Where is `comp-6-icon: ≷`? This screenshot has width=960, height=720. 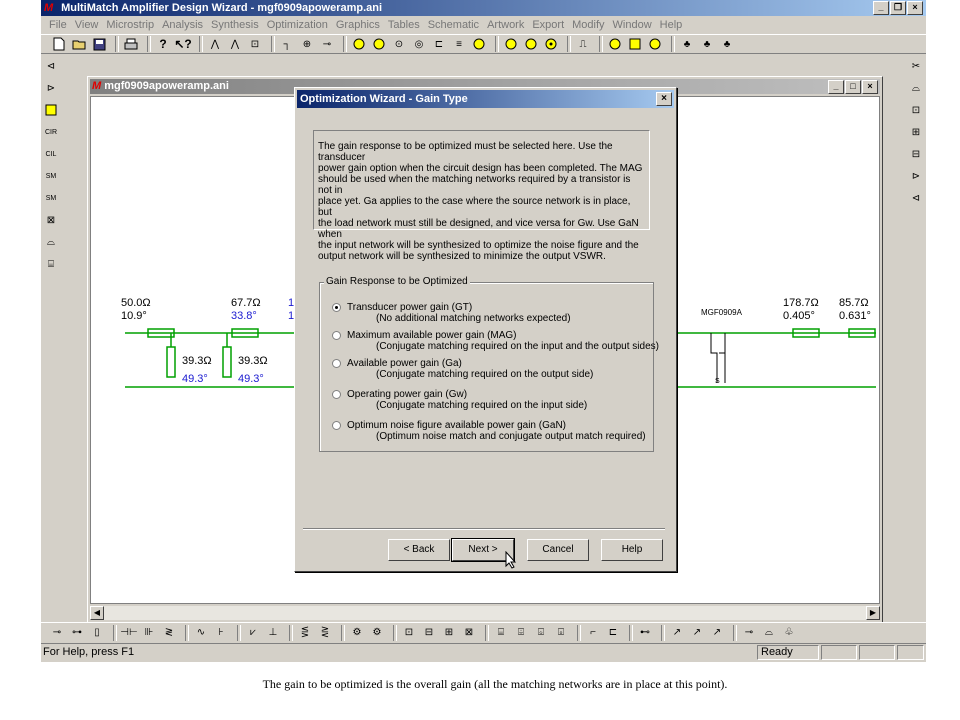 comp-6-icon: ≷ is located at coordinates (169, 633).